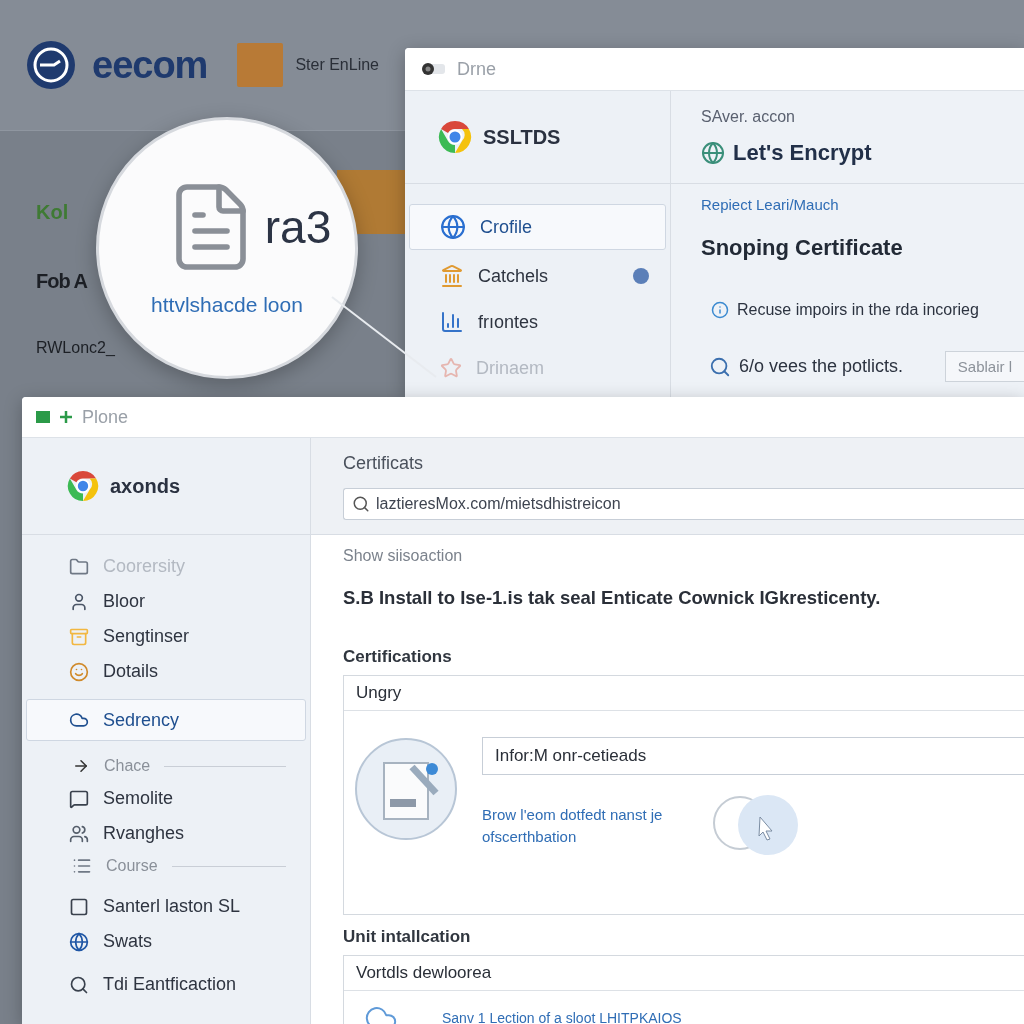  I want to click on logo-icon, so click(51, 65).